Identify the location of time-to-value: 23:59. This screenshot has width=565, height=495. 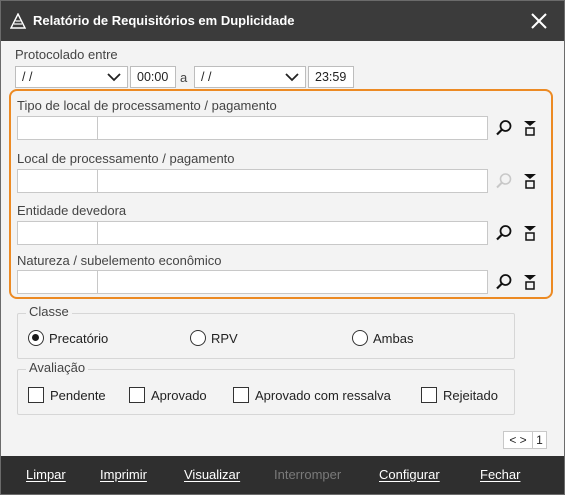
(331, 77).